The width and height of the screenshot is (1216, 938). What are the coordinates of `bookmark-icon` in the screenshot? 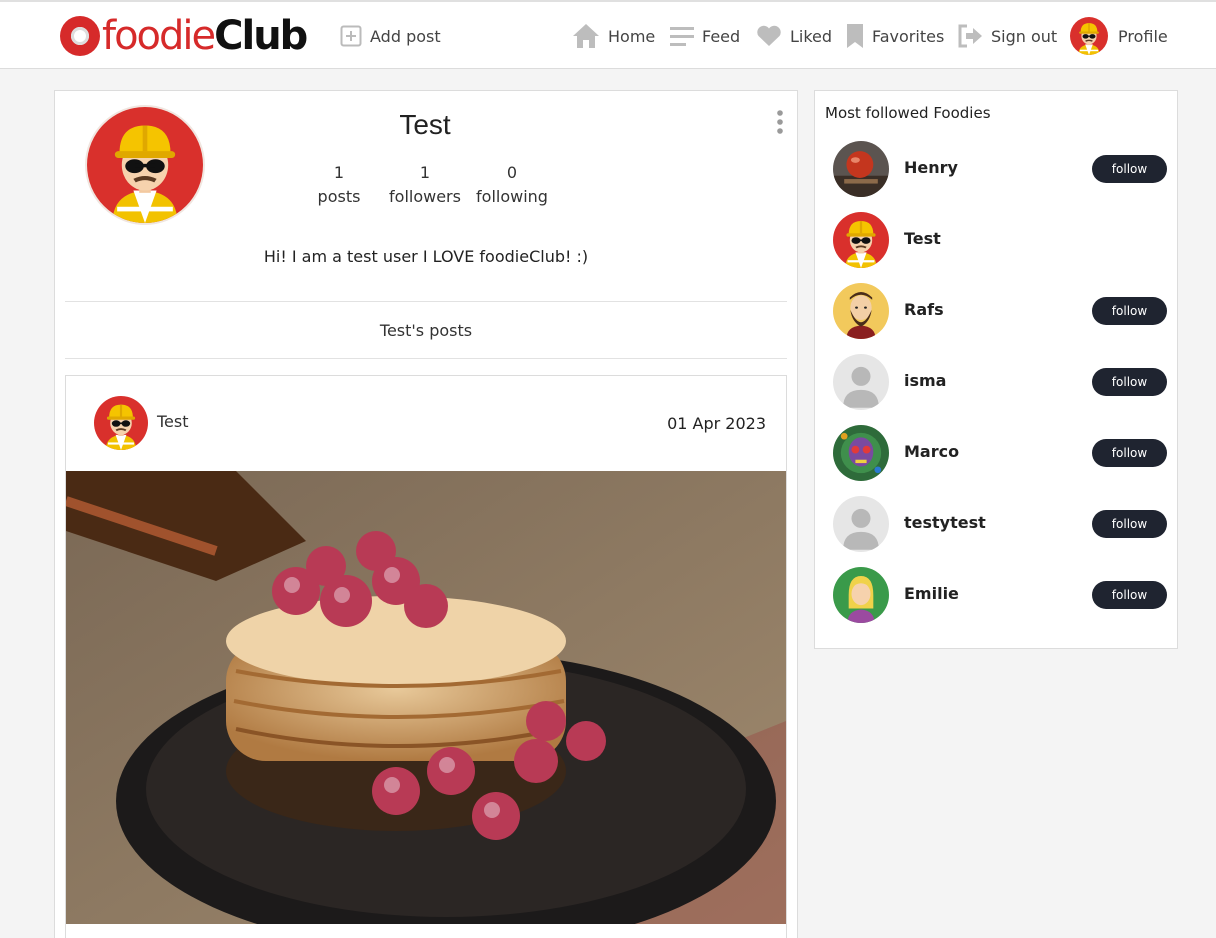 It's located at (855, 36).